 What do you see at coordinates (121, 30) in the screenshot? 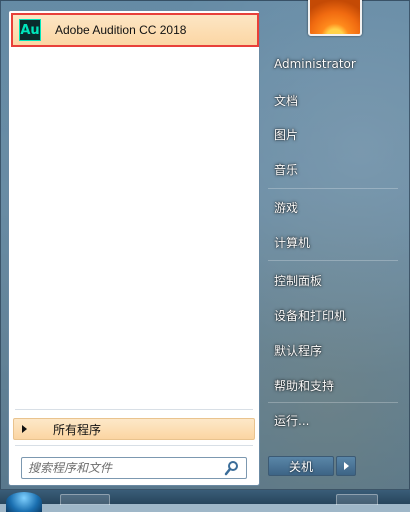
I see `program-item-label: Adobe Audition CC 2018` at bounding box center [121, 30].